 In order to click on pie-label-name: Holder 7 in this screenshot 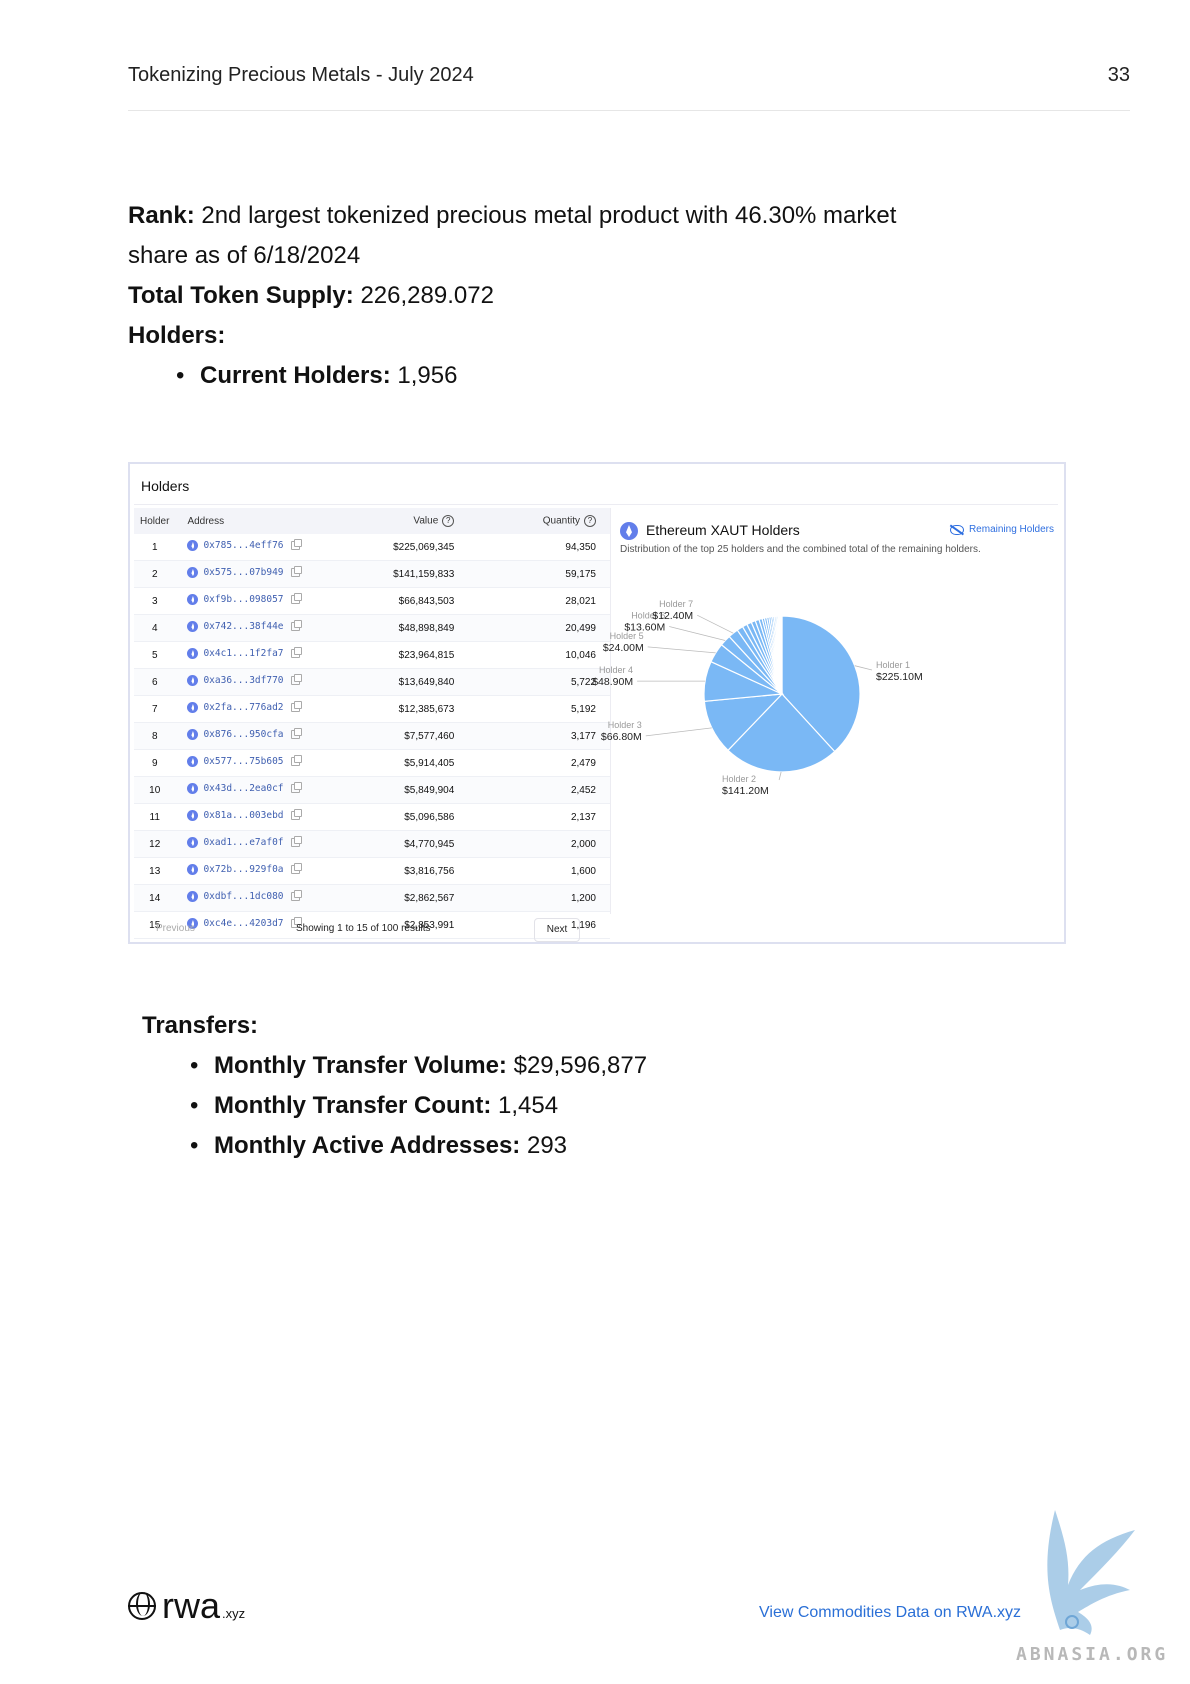, I will do `click(676, 604)`.